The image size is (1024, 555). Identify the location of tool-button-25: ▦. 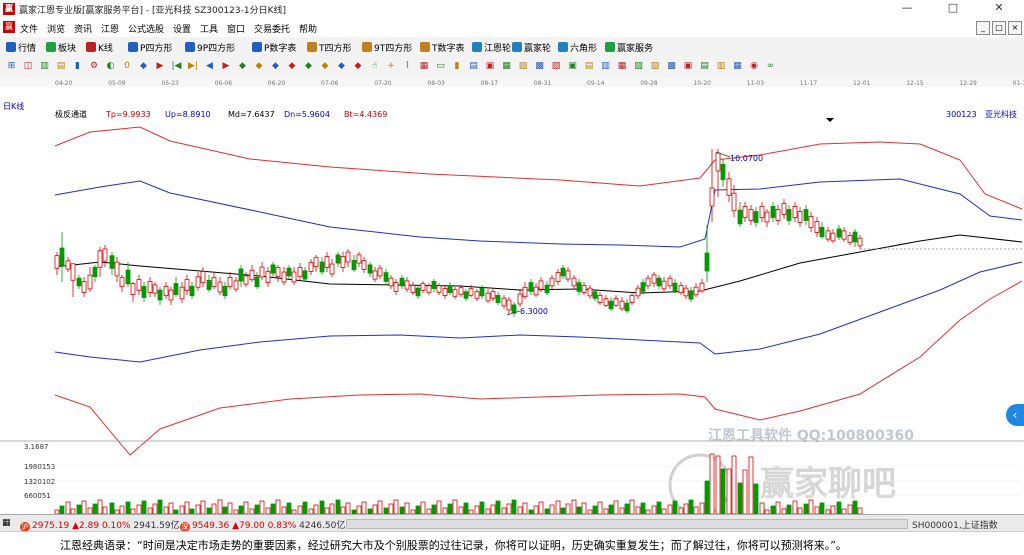
(424, 66).